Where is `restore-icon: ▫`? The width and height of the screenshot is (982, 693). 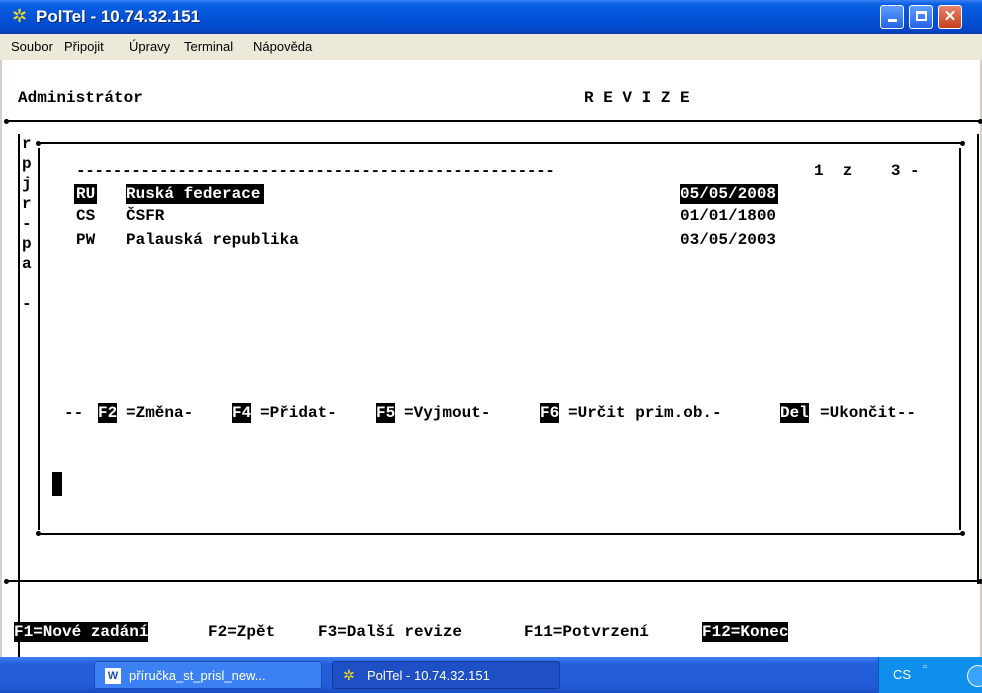
restore-icon: ▫ is located at coordinates (925, 667).